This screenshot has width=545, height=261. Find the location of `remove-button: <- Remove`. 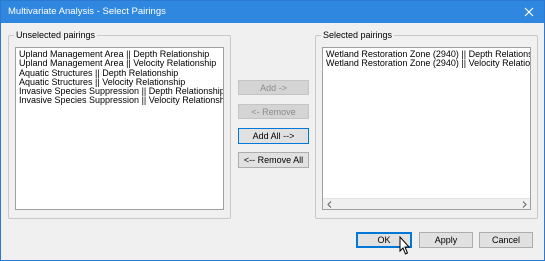

remove-button: <- Remove is located at coordinates (273, 111).